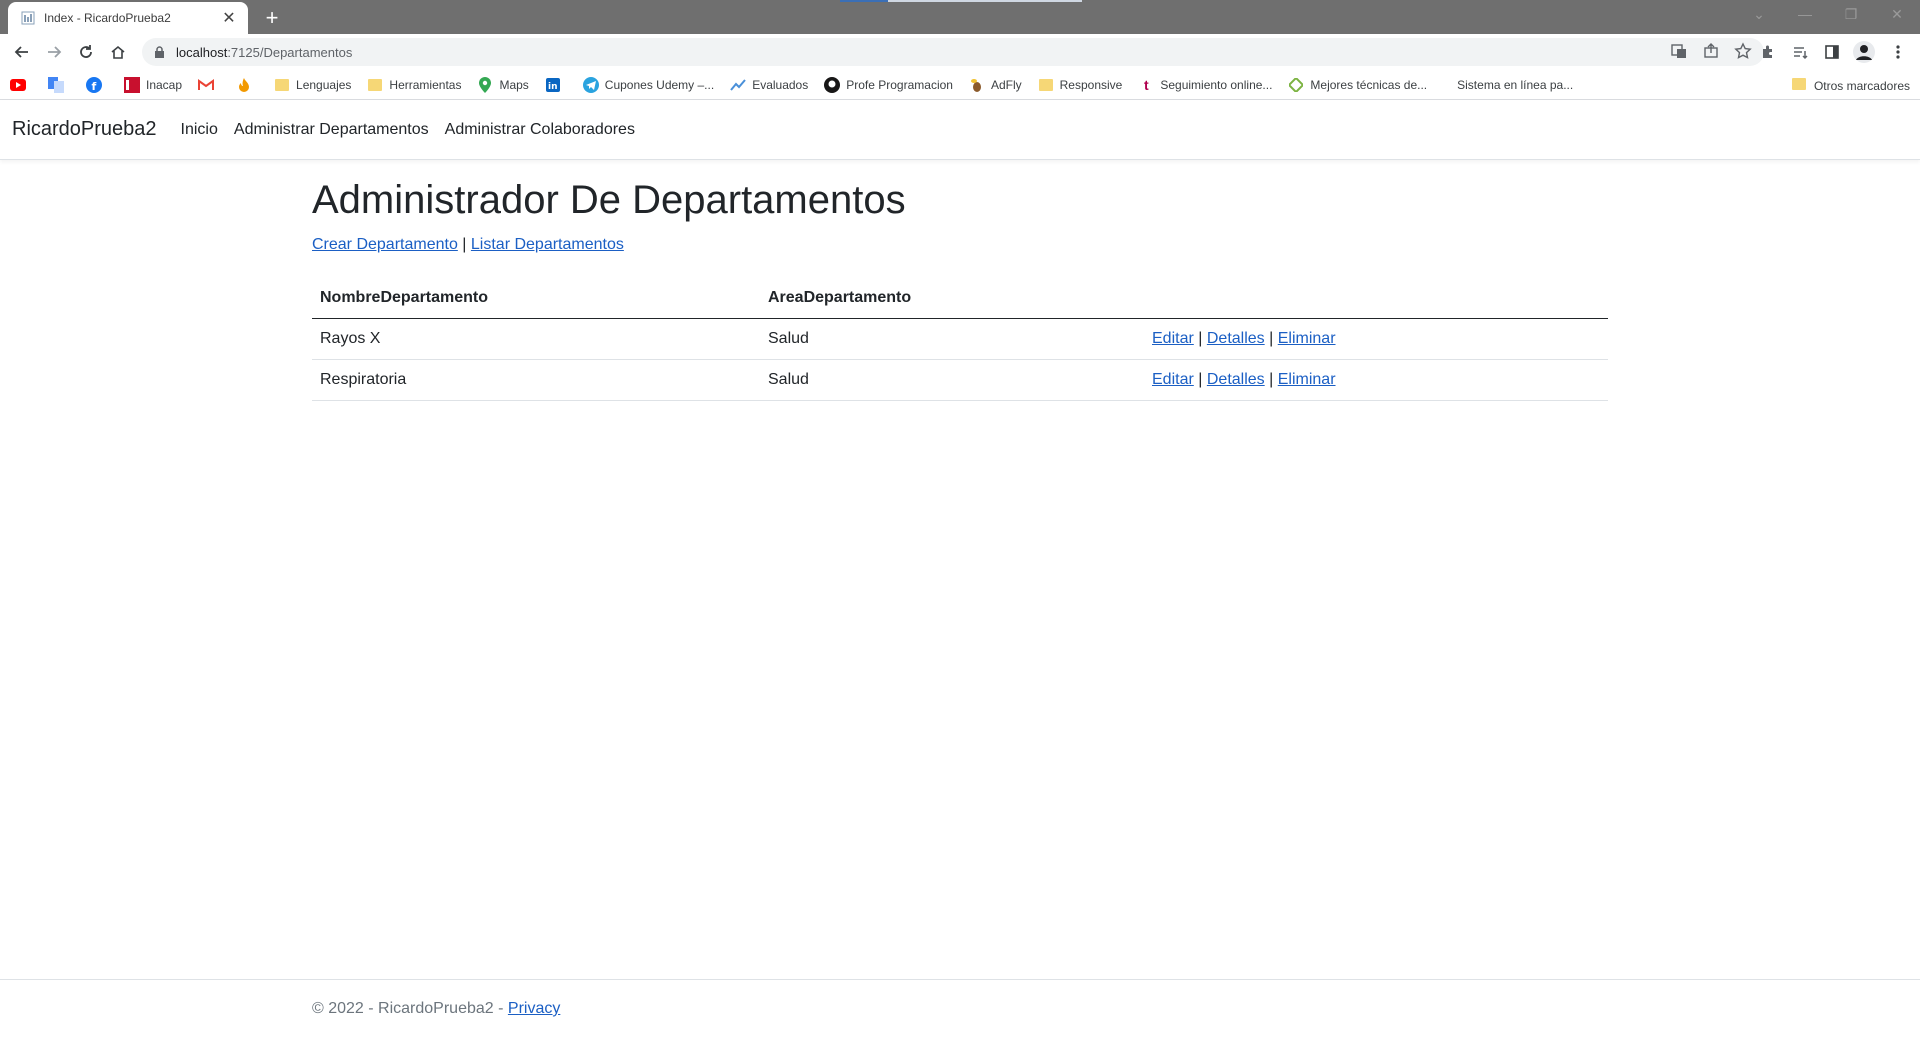  Describe the element at coordinates (977, 85) in the screenshot. I see `adfly-icon` at that location.